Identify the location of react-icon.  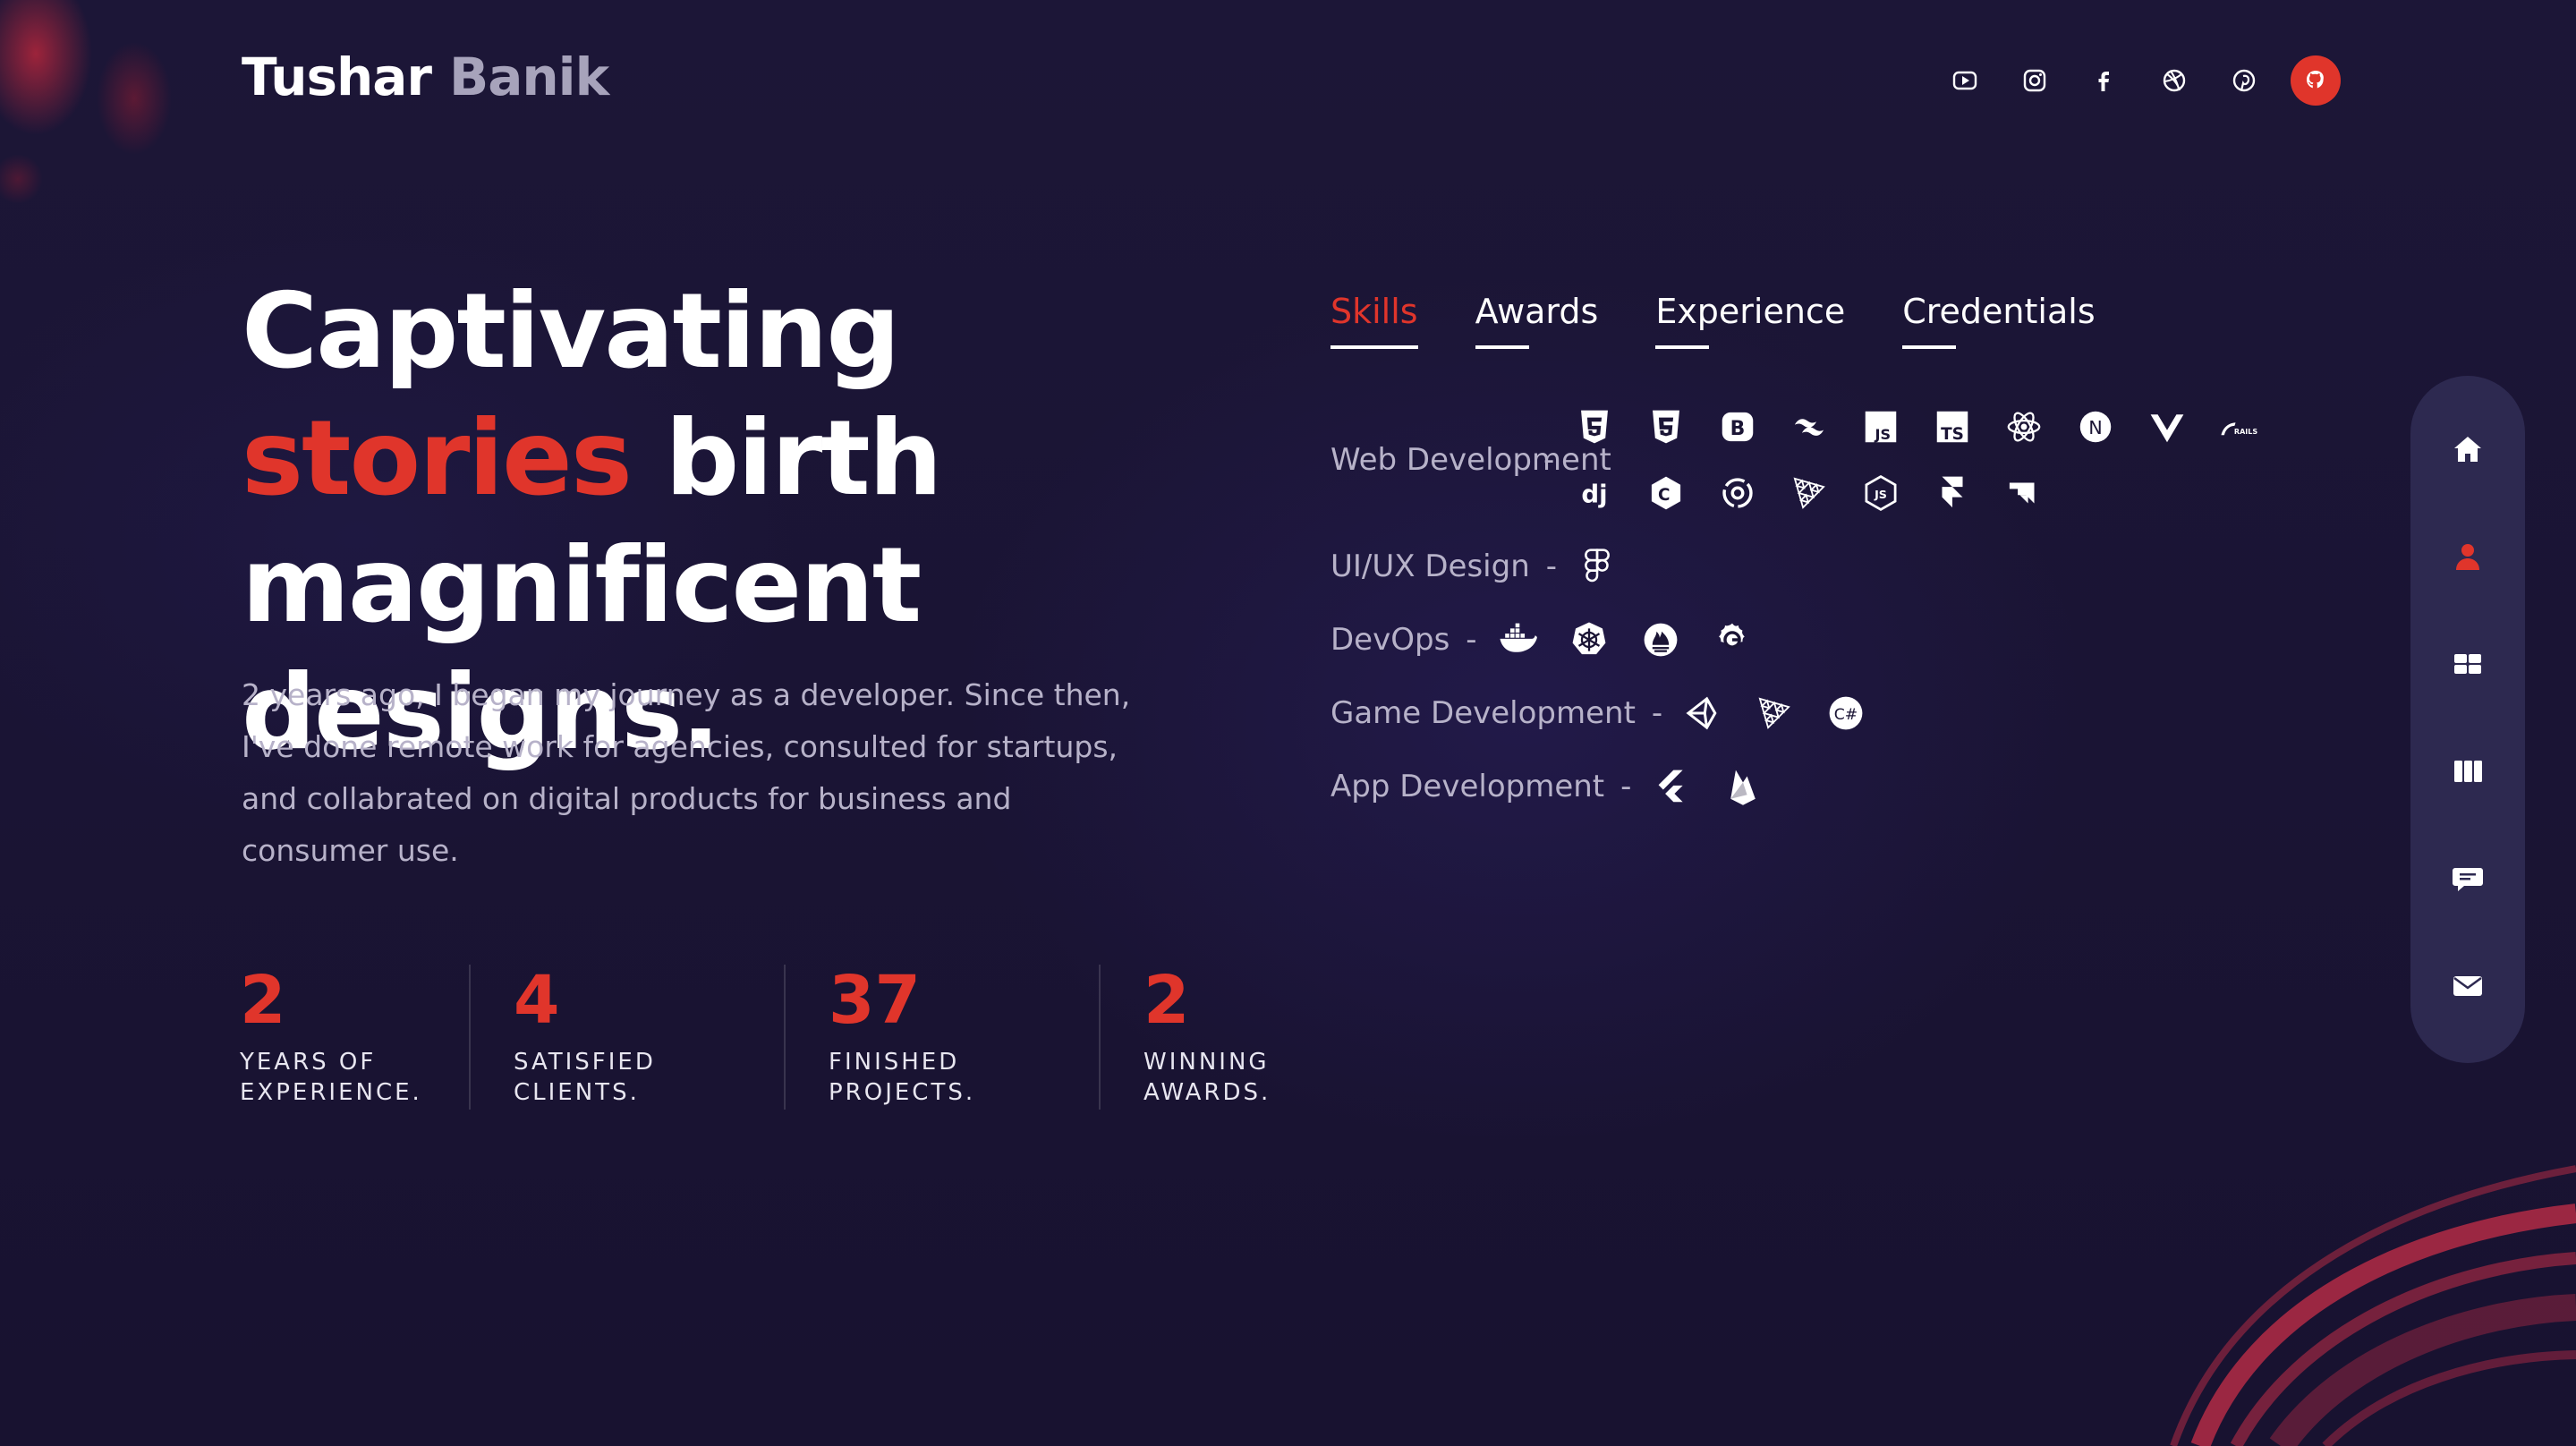
(2024, 426).